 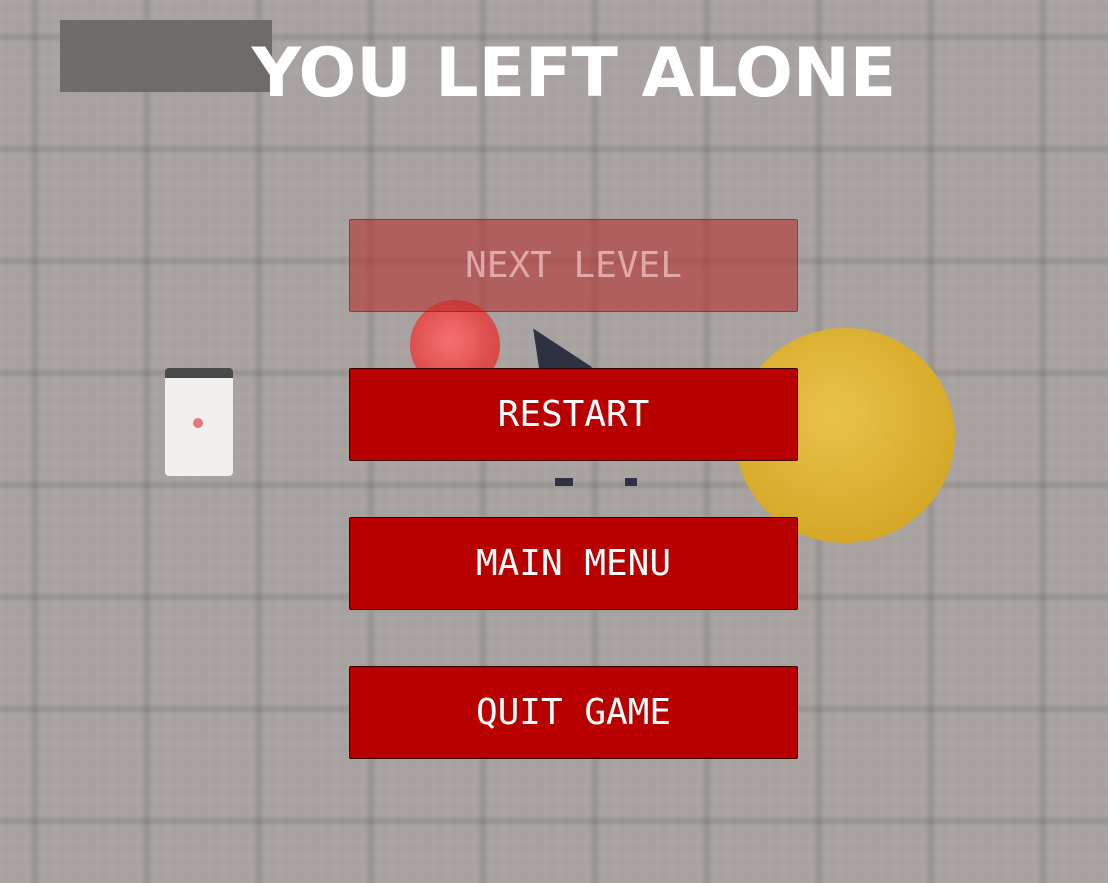 I want to click on game-over-title: YOU LEFT ALONE, so click(x=574, y=73).